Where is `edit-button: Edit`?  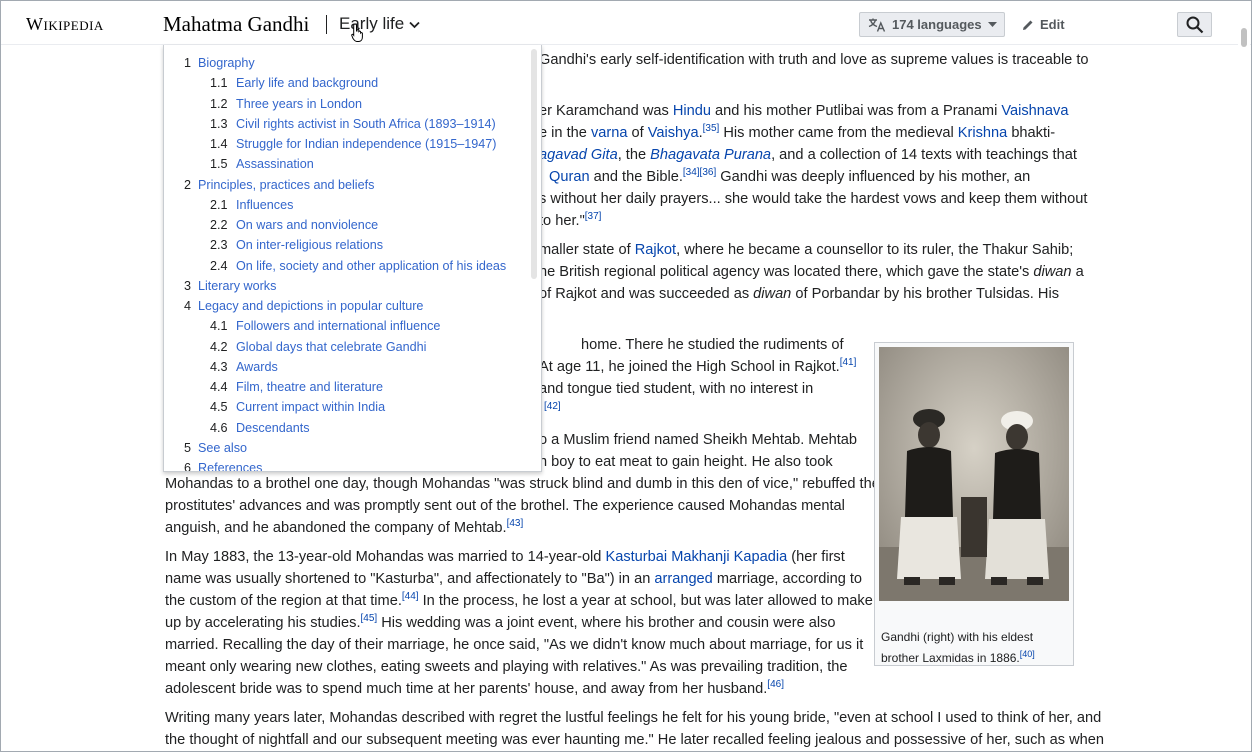 edit-button: Edit is located at coordinates (1043, 24).